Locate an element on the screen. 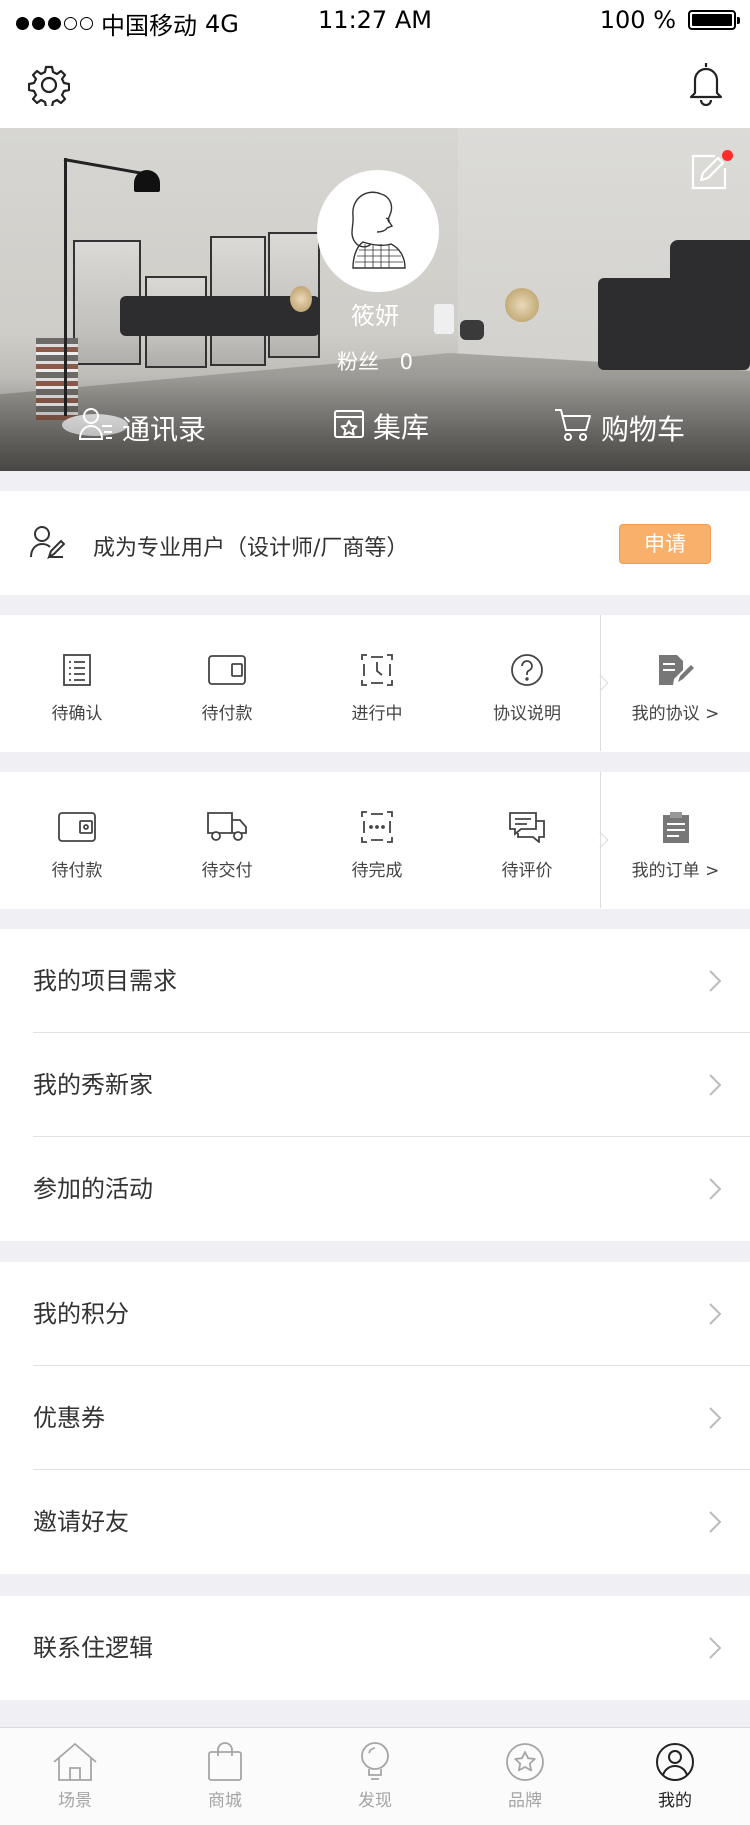 The height and width of the screenshot is (1825, 750). menu-item-label: 我的积分 is located at coordinates (81, 1314).